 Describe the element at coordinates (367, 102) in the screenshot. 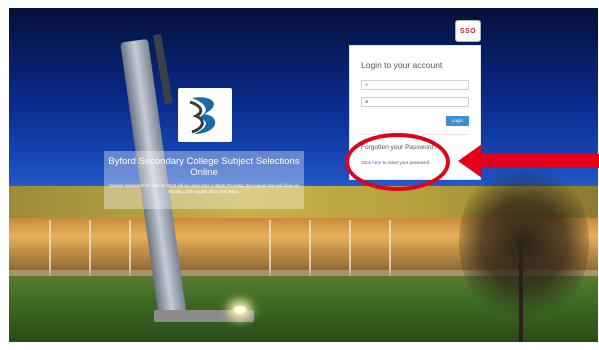

I see `lock-icon: ■` at that location.